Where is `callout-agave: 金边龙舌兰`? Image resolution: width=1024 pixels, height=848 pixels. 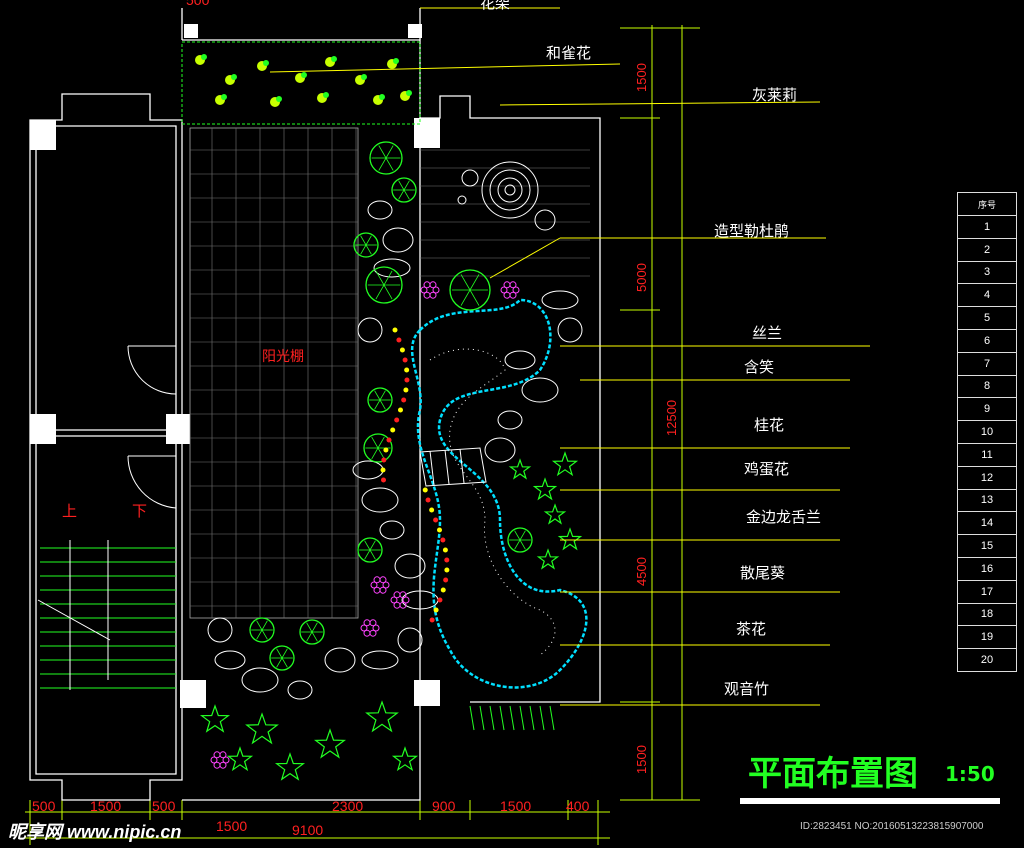
callout-agave: 金边龙舌兰 is located at coordinates (784, 517).